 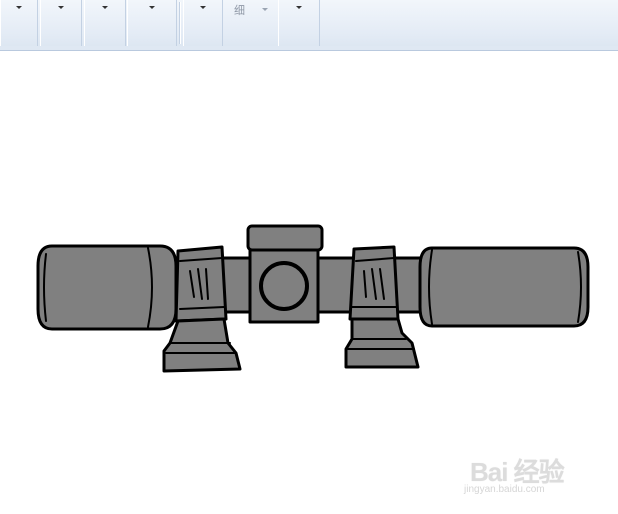 What do you see at coordinates (179, 23) in the screenshot?
I see `group-separator` at bounding box center [179, 23].